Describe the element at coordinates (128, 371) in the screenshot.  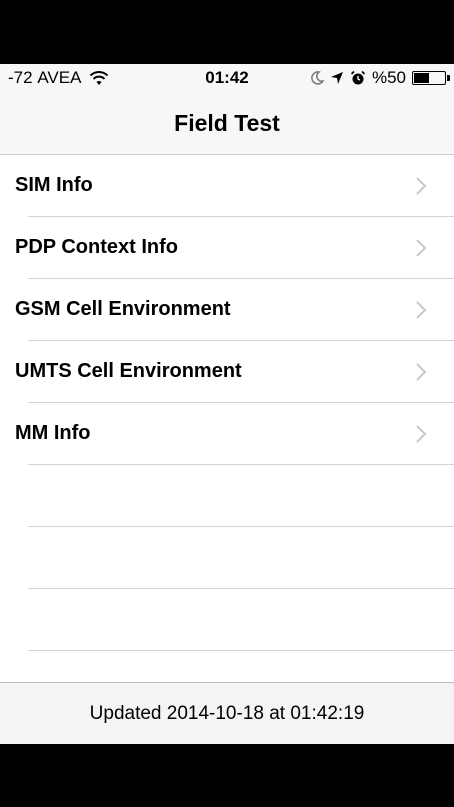
I see `list-item-label: UMTS Cell Environment` at that location.